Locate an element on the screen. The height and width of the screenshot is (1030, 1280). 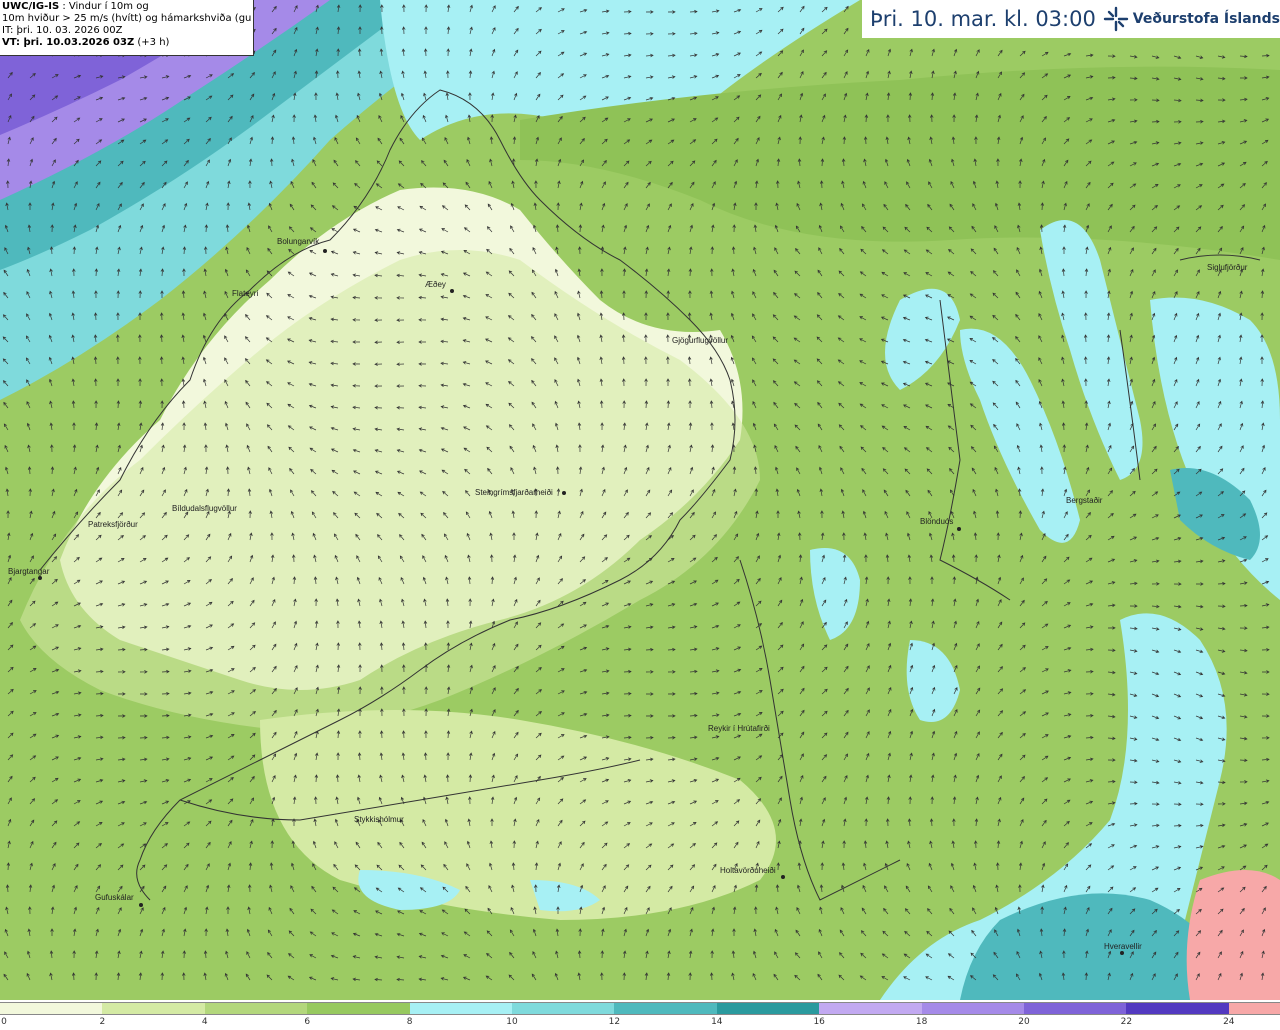
legend-tick-label: 16 is located at coordinates (819, 1022).